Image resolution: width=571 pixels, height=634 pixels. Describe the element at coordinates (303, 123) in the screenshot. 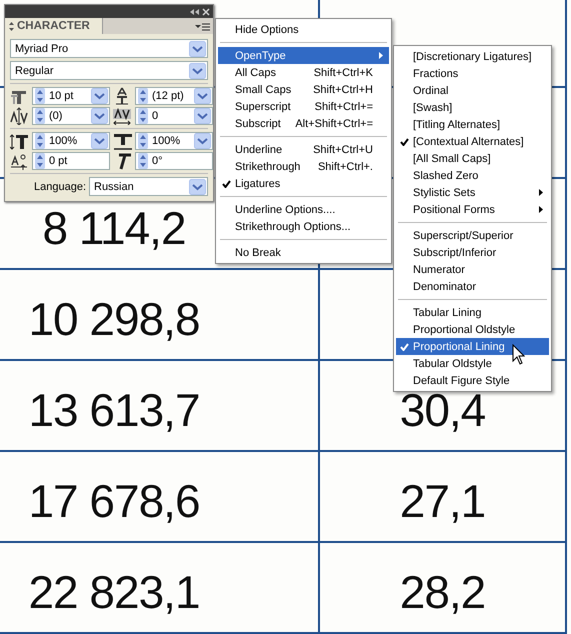

I see `menu-item: Subscript Alt+Shift+Ctrl+=` at that location.